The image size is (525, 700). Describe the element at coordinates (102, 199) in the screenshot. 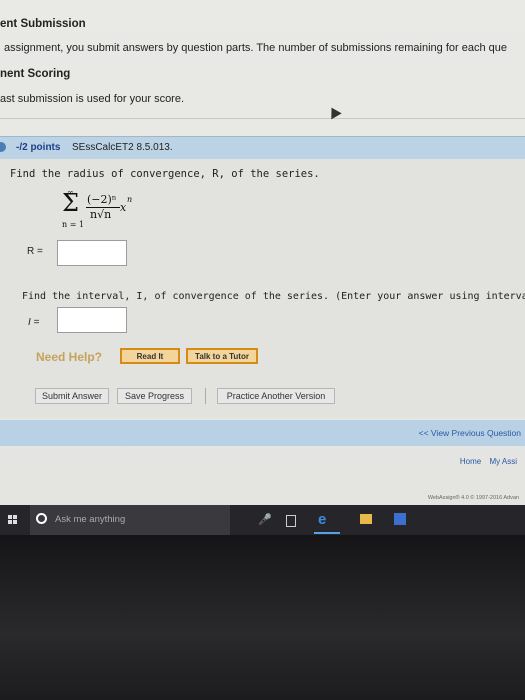

I see `series-numerator: (−2)ⁿ` at that location.